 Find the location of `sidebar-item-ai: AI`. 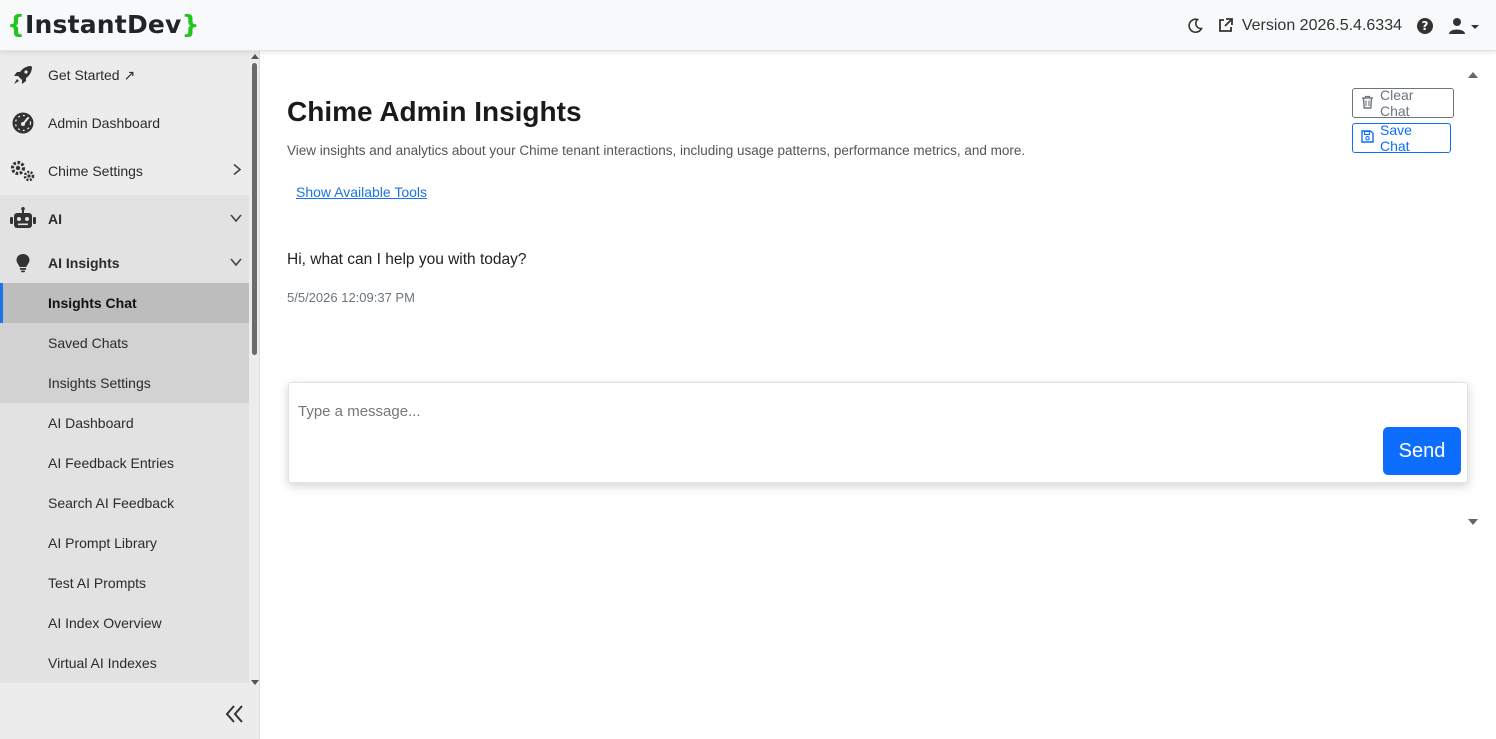

sidebar-item-ai: AI is located at coordinates (124, 219).